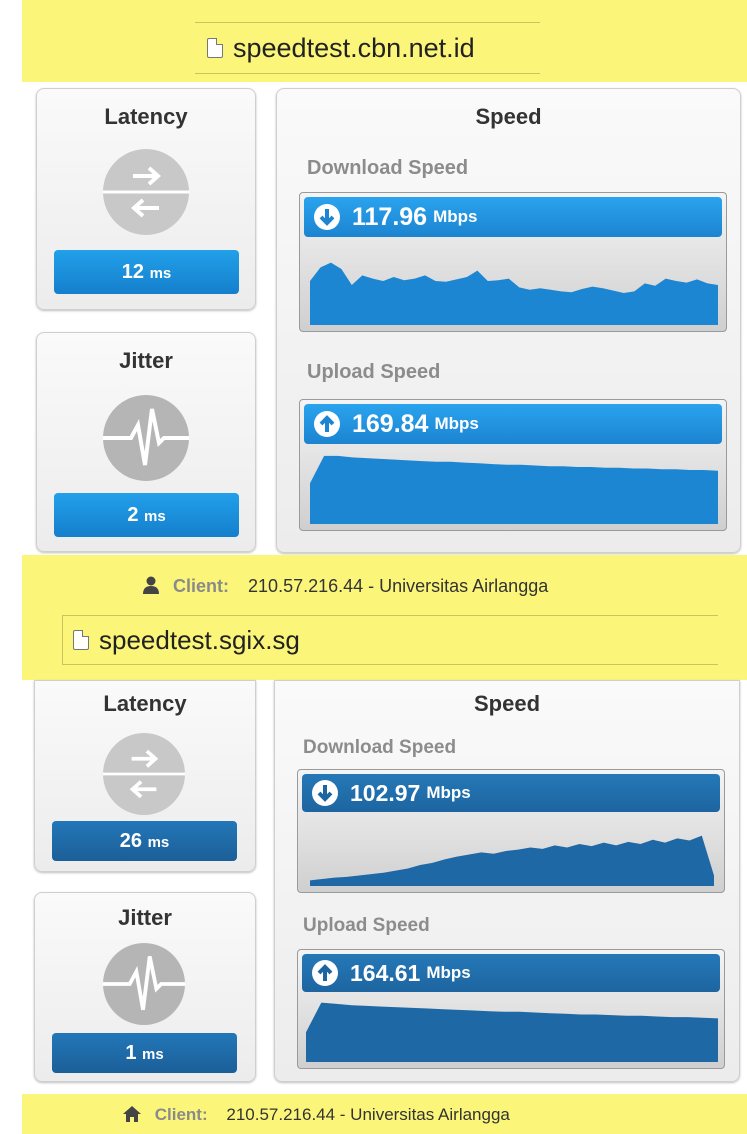 Image resolution: width=747 pixels, height=1134 pixels. Describe the element at coordinates (144, 841) in the screenshot. I see `latency-value-pill: 26 ms` at that location.